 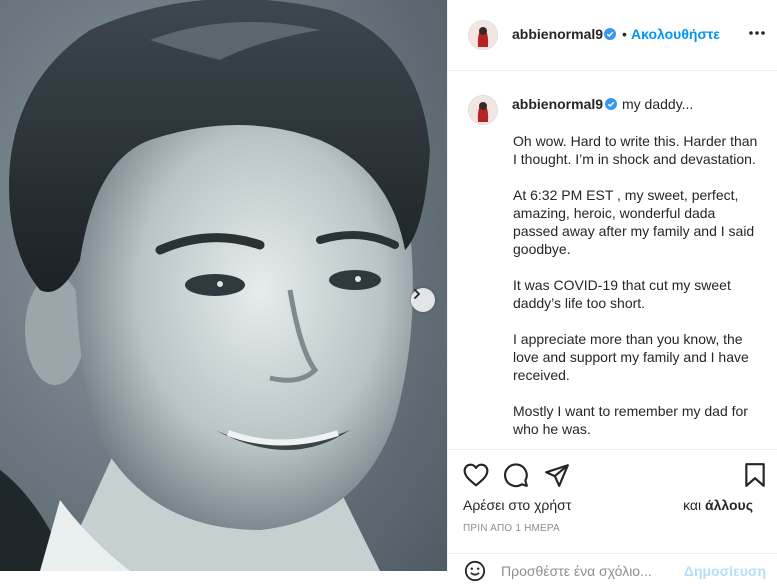 I want to click on post-timestamp: ΠΡΙΝ ΑΠΟ 1 ΗΜΕΡΑ, so click(x=511, y=528).